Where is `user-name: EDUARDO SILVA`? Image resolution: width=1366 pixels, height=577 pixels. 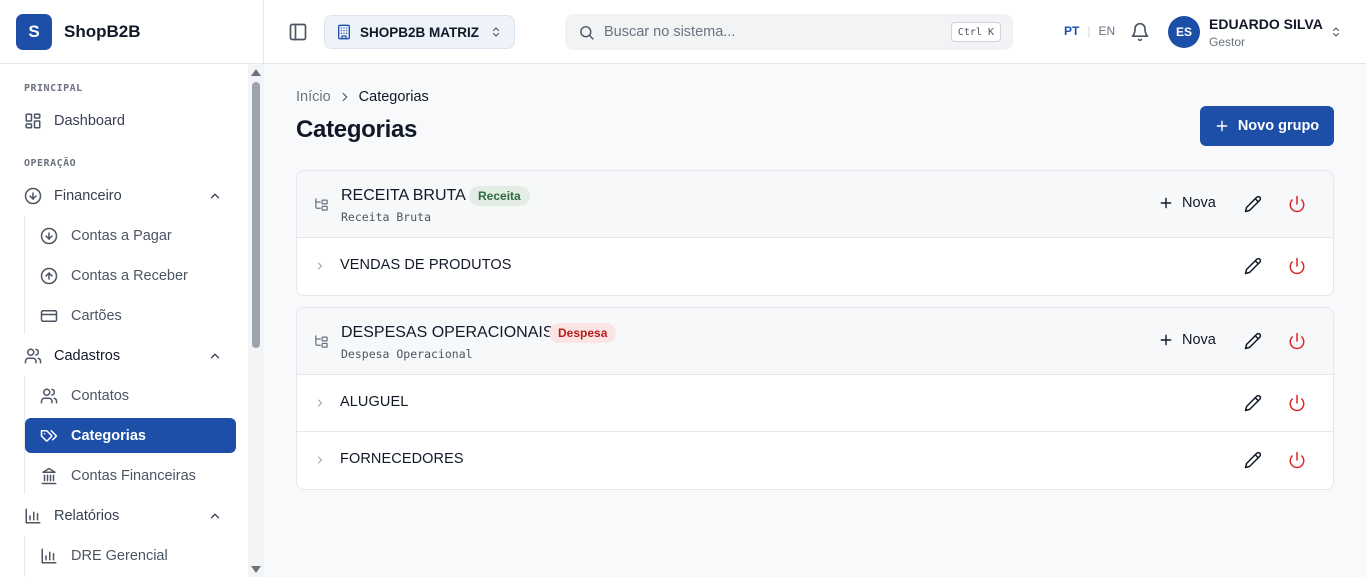
user-name: EDUARDO SILVA is located at coordinates (1266, 24).